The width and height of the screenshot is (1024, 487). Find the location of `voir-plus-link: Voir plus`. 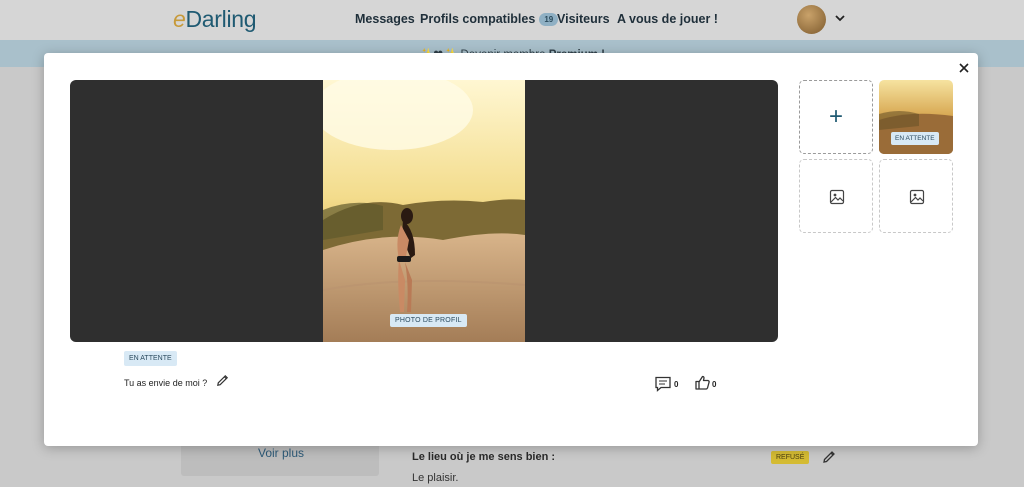

voir-plus-link: Voir plus is located at coordinates (281, 453).